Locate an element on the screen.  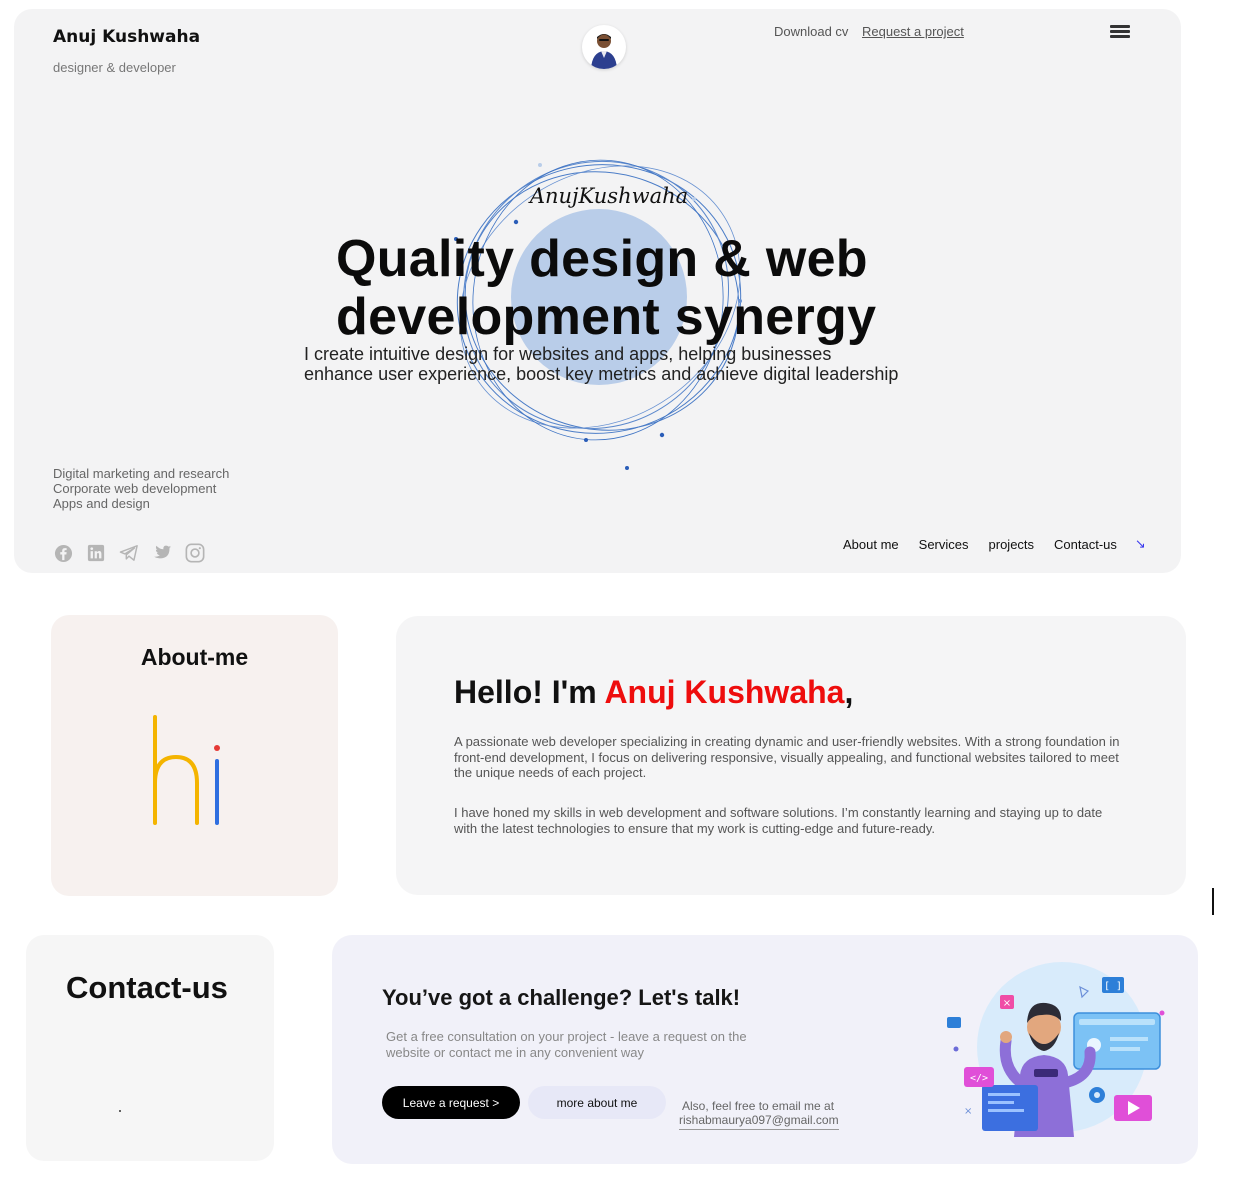
contact-card: Contact-us is located at coordinates (150, 1048).